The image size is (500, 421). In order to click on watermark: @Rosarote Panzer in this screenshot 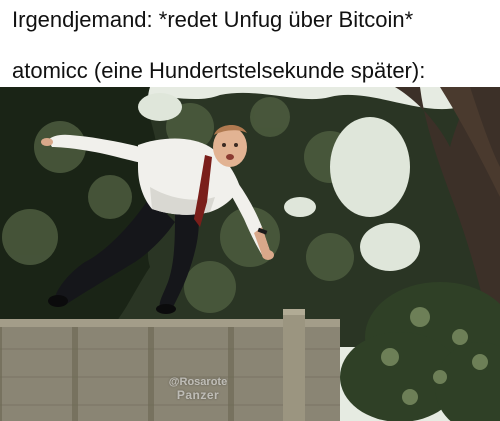, I will do `click(198, 389)`.